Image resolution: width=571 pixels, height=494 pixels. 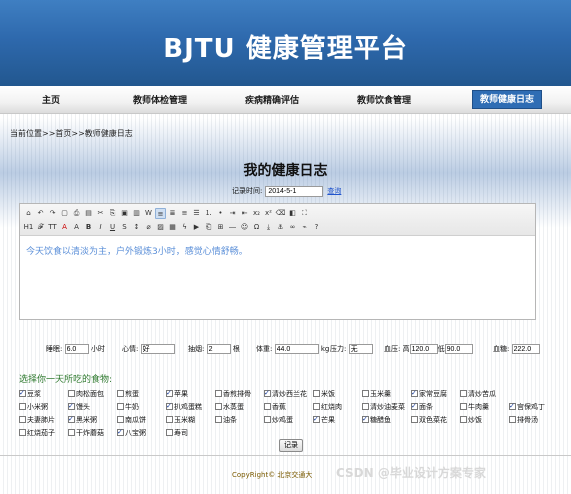 I want to click on food-option: 红烧肉, so click(x=327, y=407).